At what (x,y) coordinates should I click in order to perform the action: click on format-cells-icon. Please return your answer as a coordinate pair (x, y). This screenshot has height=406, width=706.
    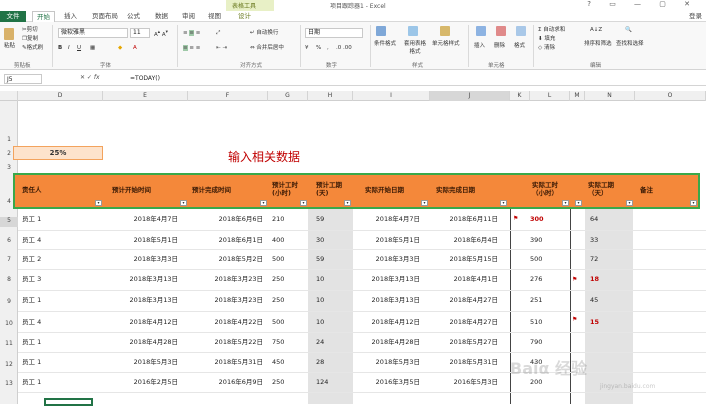
    Looking at the image, I should click on (521, 31).